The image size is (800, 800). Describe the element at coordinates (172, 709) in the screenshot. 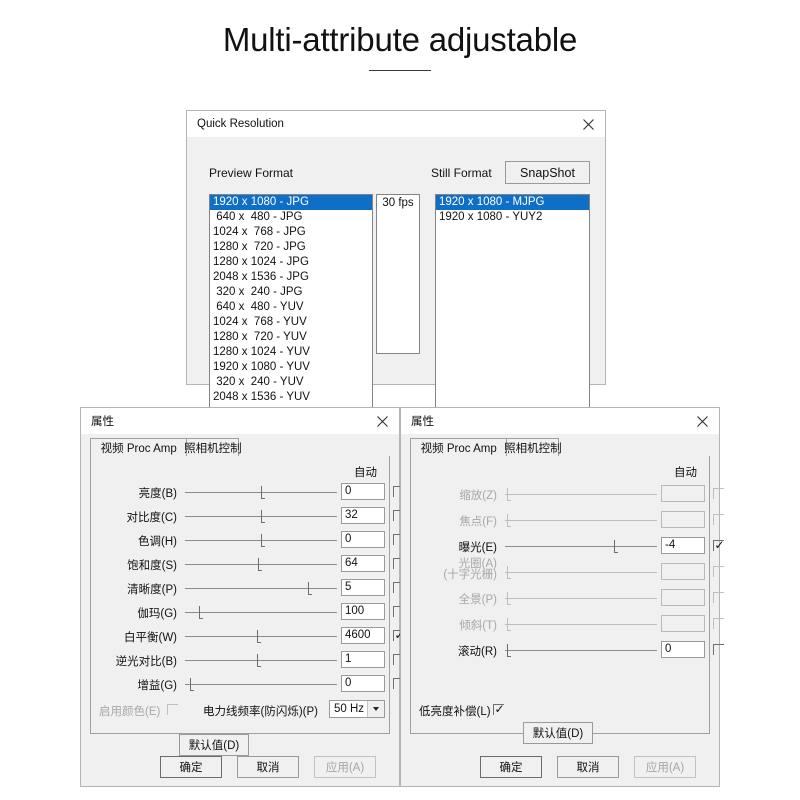

I see `color-enable-checkbox` at that location.